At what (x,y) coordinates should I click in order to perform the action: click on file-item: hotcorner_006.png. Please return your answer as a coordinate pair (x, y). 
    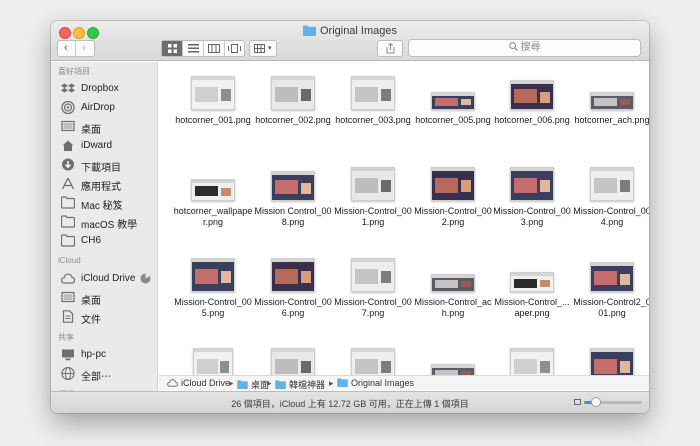
    Looking at the image, I should click on (532, 106).